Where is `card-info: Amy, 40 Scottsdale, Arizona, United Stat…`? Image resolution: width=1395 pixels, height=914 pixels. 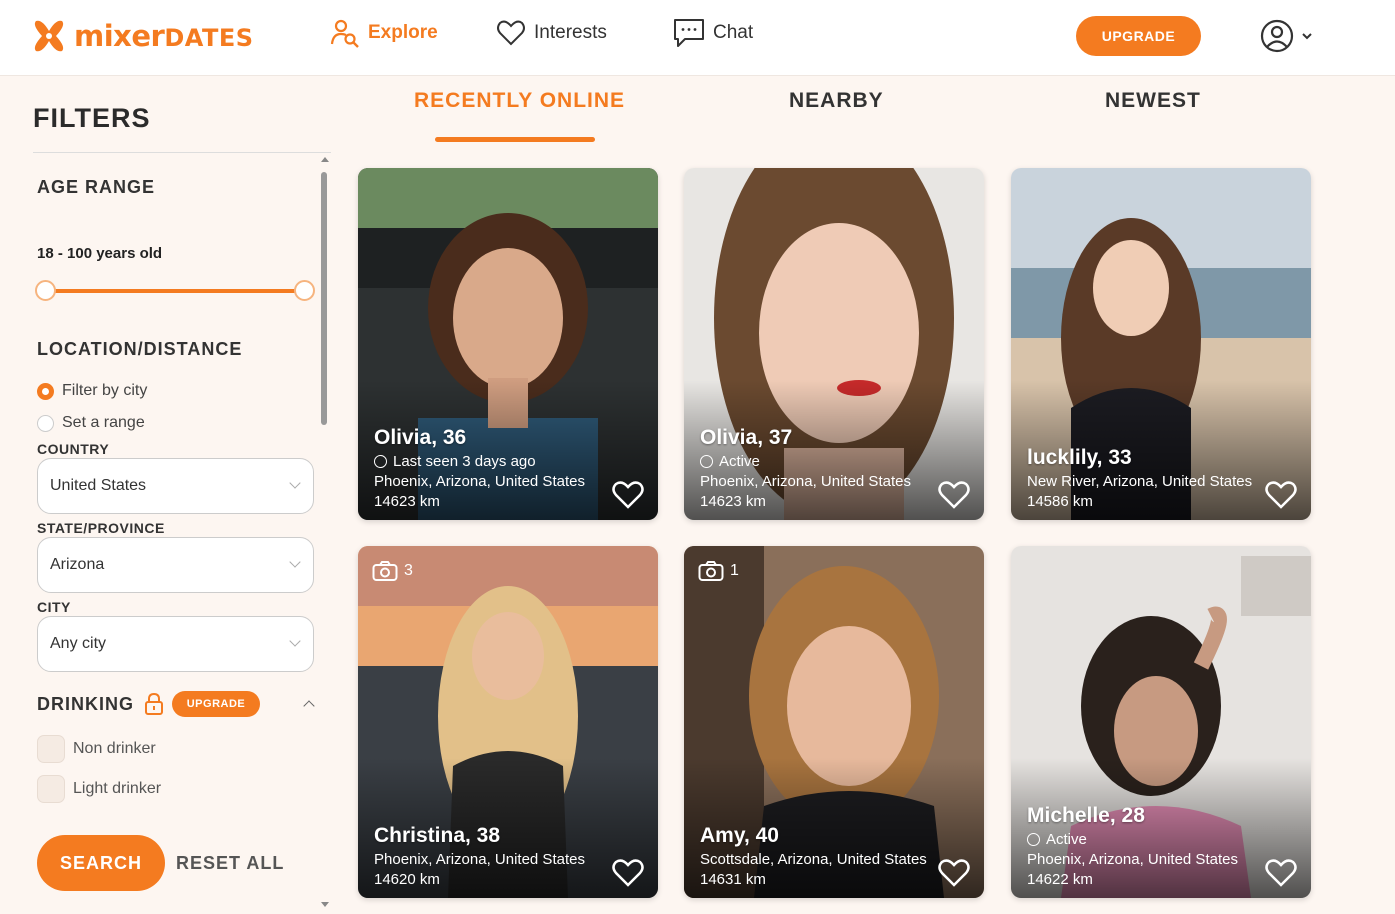
card-info: Amy, 40 Scottsdale, Arizona, United Stat… is located at coordinates (813, 856).